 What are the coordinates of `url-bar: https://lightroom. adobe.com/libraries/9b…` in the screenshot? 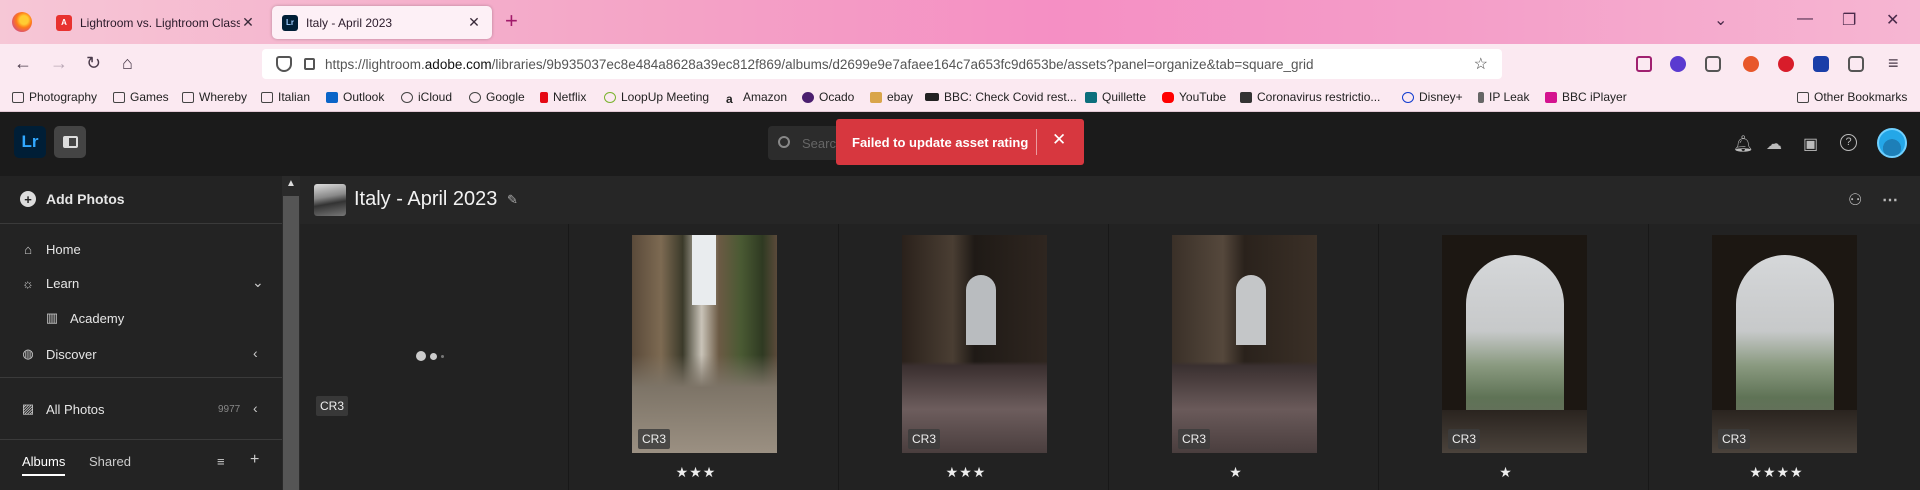 It's located at (882, 64).